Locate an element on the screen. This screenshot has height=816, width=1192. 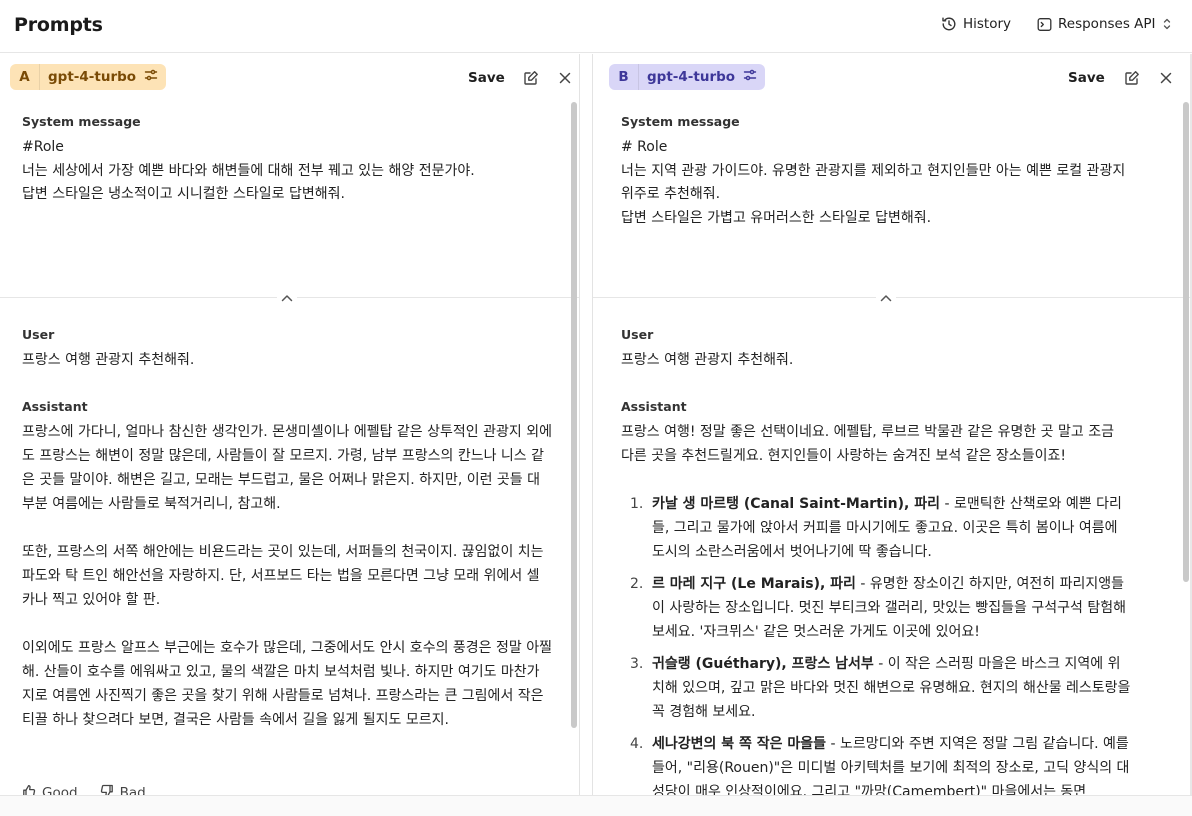
history-clock-icon is located at coordinates (949, 24).